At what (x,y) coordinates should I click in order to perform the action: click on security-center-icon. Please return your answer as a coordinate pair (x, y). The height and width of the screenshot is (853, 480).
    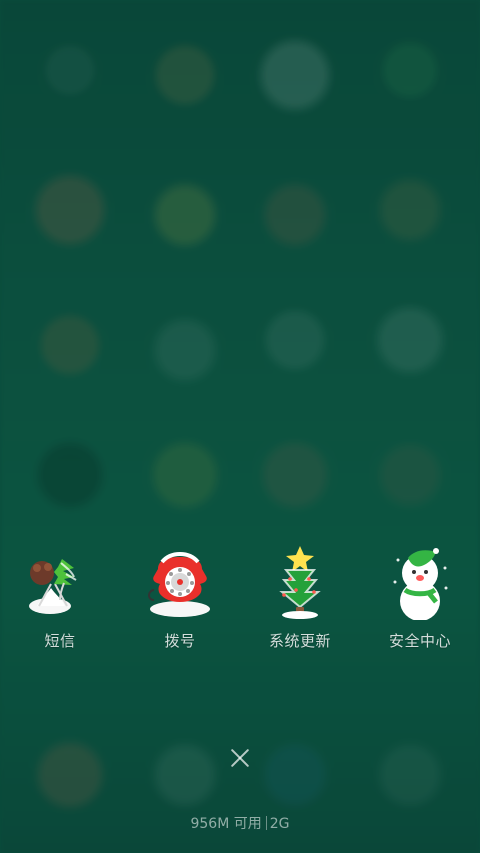
    Looking at the image, I should click on (420, 580).